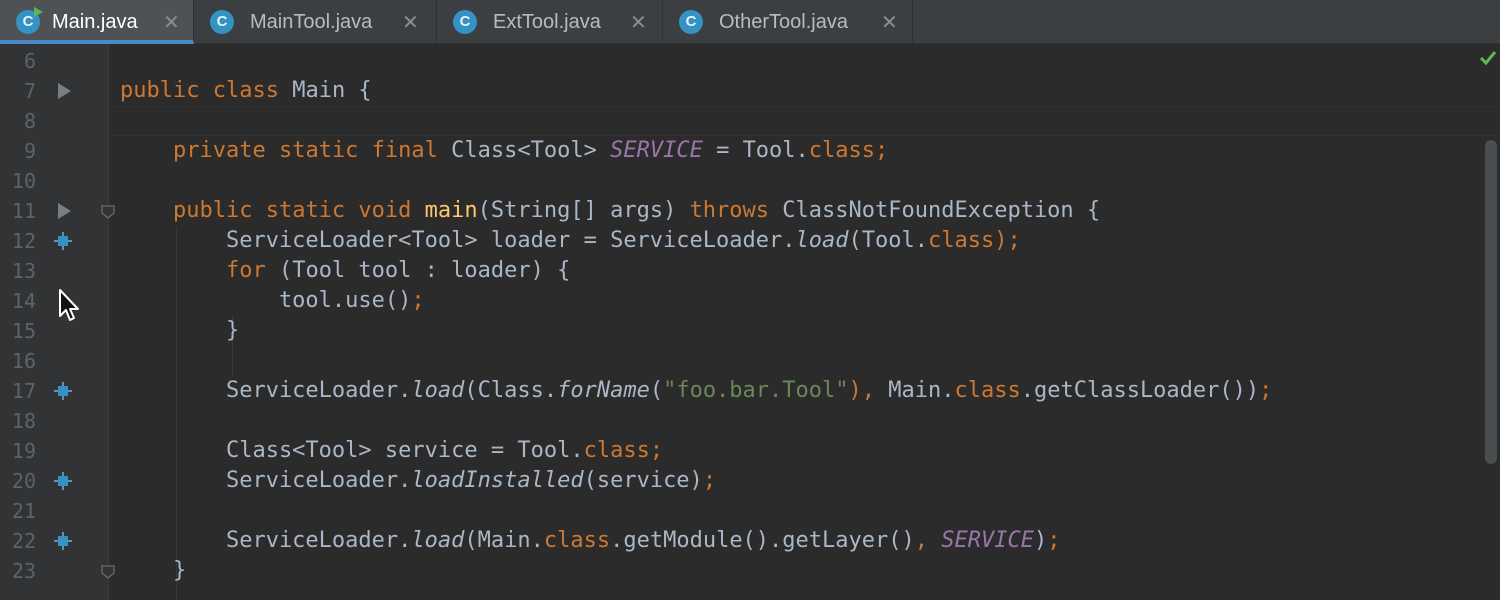 The height and width of the screenshot is (600, 1500). What do you see at coordinates (656, 390) in the screenshot?
I see `code-token: (` at bounding box center [656, 390].